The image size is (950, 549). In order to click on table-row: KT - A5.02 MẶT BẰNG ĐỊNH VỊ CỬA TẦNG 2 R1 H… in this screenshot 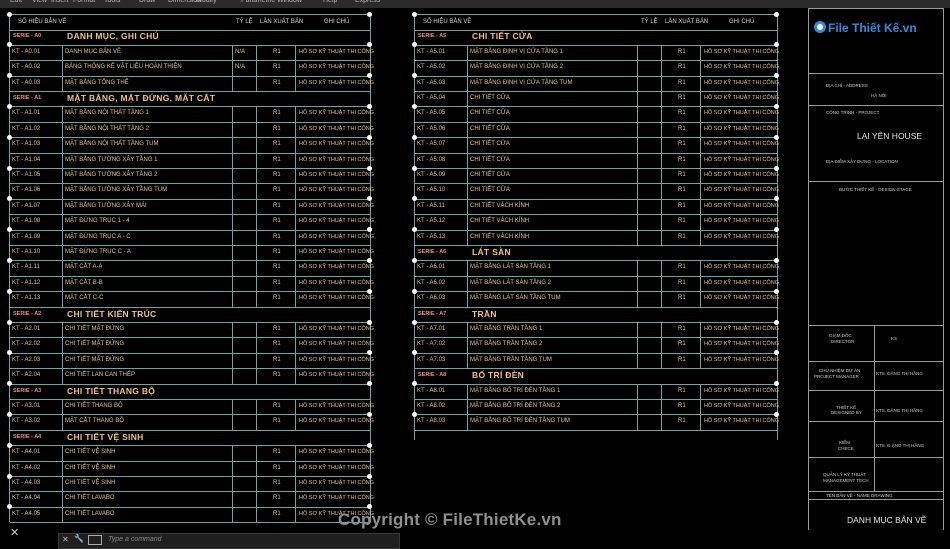, I will do `click(597, 68)`.